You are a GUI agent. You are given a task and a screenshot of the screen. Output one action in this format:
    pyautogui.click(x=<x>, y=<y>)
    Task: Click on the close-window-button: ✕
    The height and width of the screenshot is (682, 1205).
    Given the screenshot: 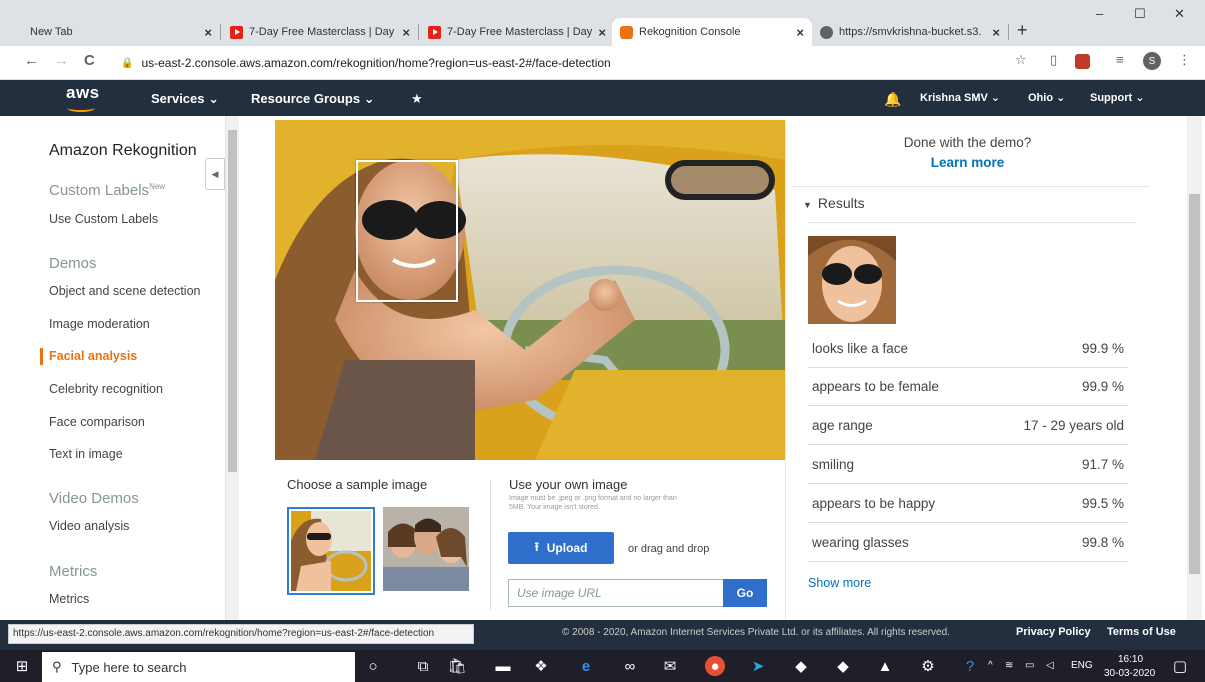 What is the action you would take?
    pyautogui.click(x=1179, y=14)
    